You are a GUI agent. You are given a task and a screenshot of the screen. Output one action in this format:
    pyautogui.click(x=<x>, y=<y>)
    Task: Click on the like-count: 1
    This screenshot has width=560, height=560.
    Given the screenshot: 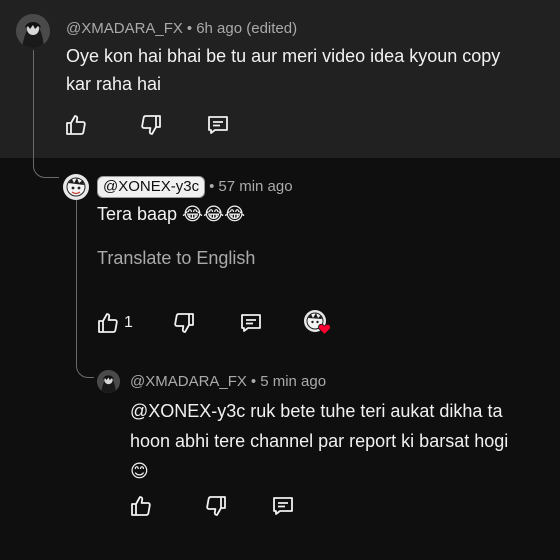 What is the action you would take?
    pyautogui.click(x=128, y=322)
    